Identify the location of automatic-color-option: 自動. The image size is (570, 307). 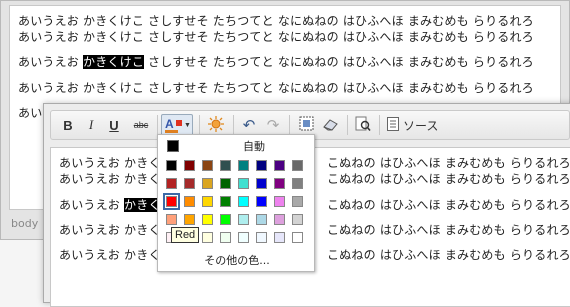
(236, 146).